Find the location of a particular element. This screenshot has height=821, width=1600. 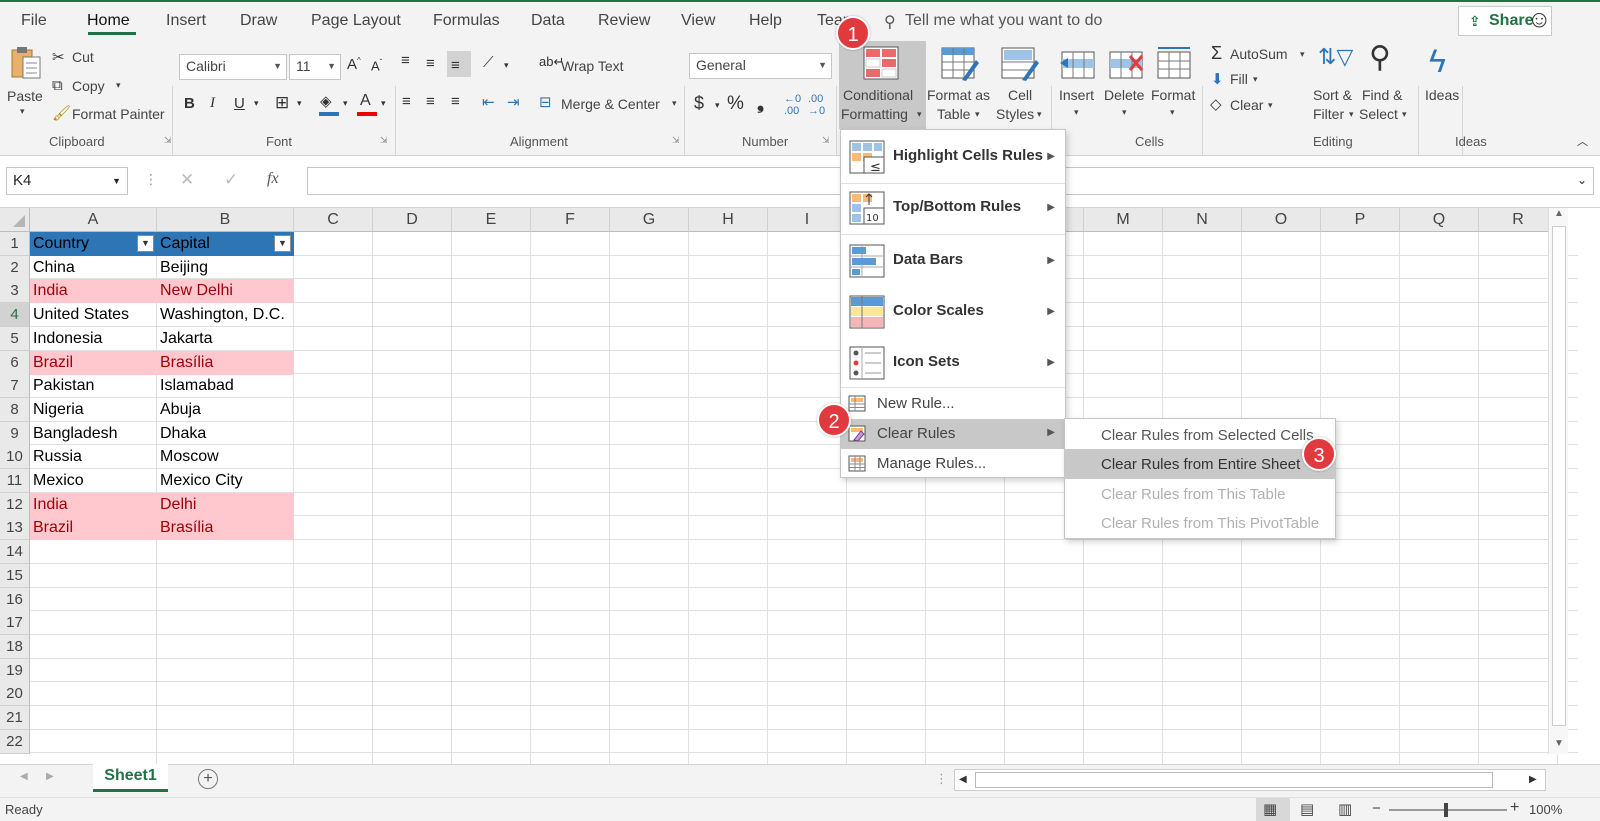

scroll-up-icon: ▲ is located at coordinates (1559, 213).